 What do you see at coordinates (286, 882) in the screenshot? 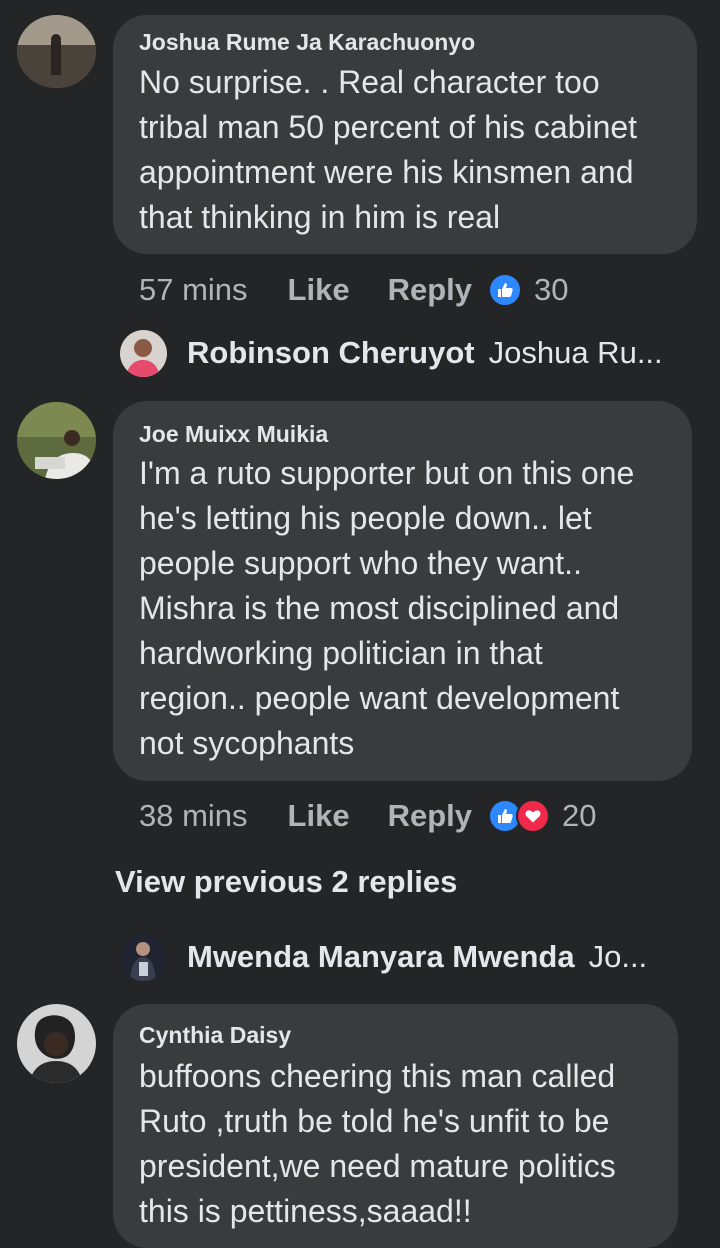
I see `view-previous-replies-link: View previous 2 replies` at bounding box center [286, 882].